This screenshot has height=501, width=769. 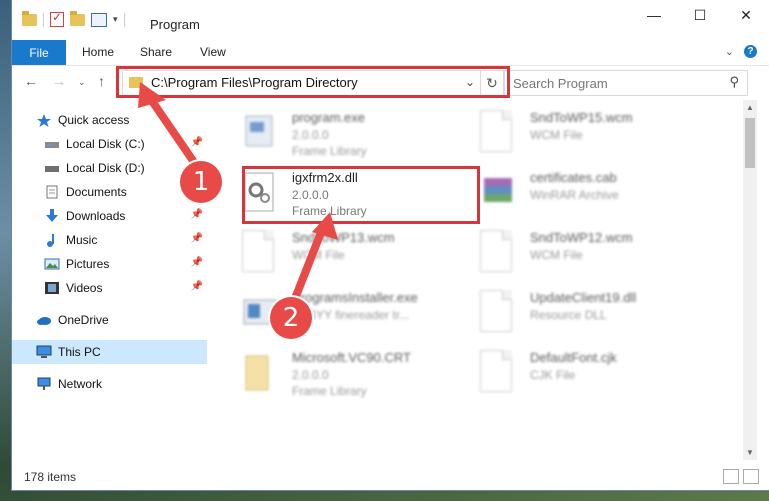 I want to click on sidebar-item-onedrive: OneDrive, so click(x=109, y=320).